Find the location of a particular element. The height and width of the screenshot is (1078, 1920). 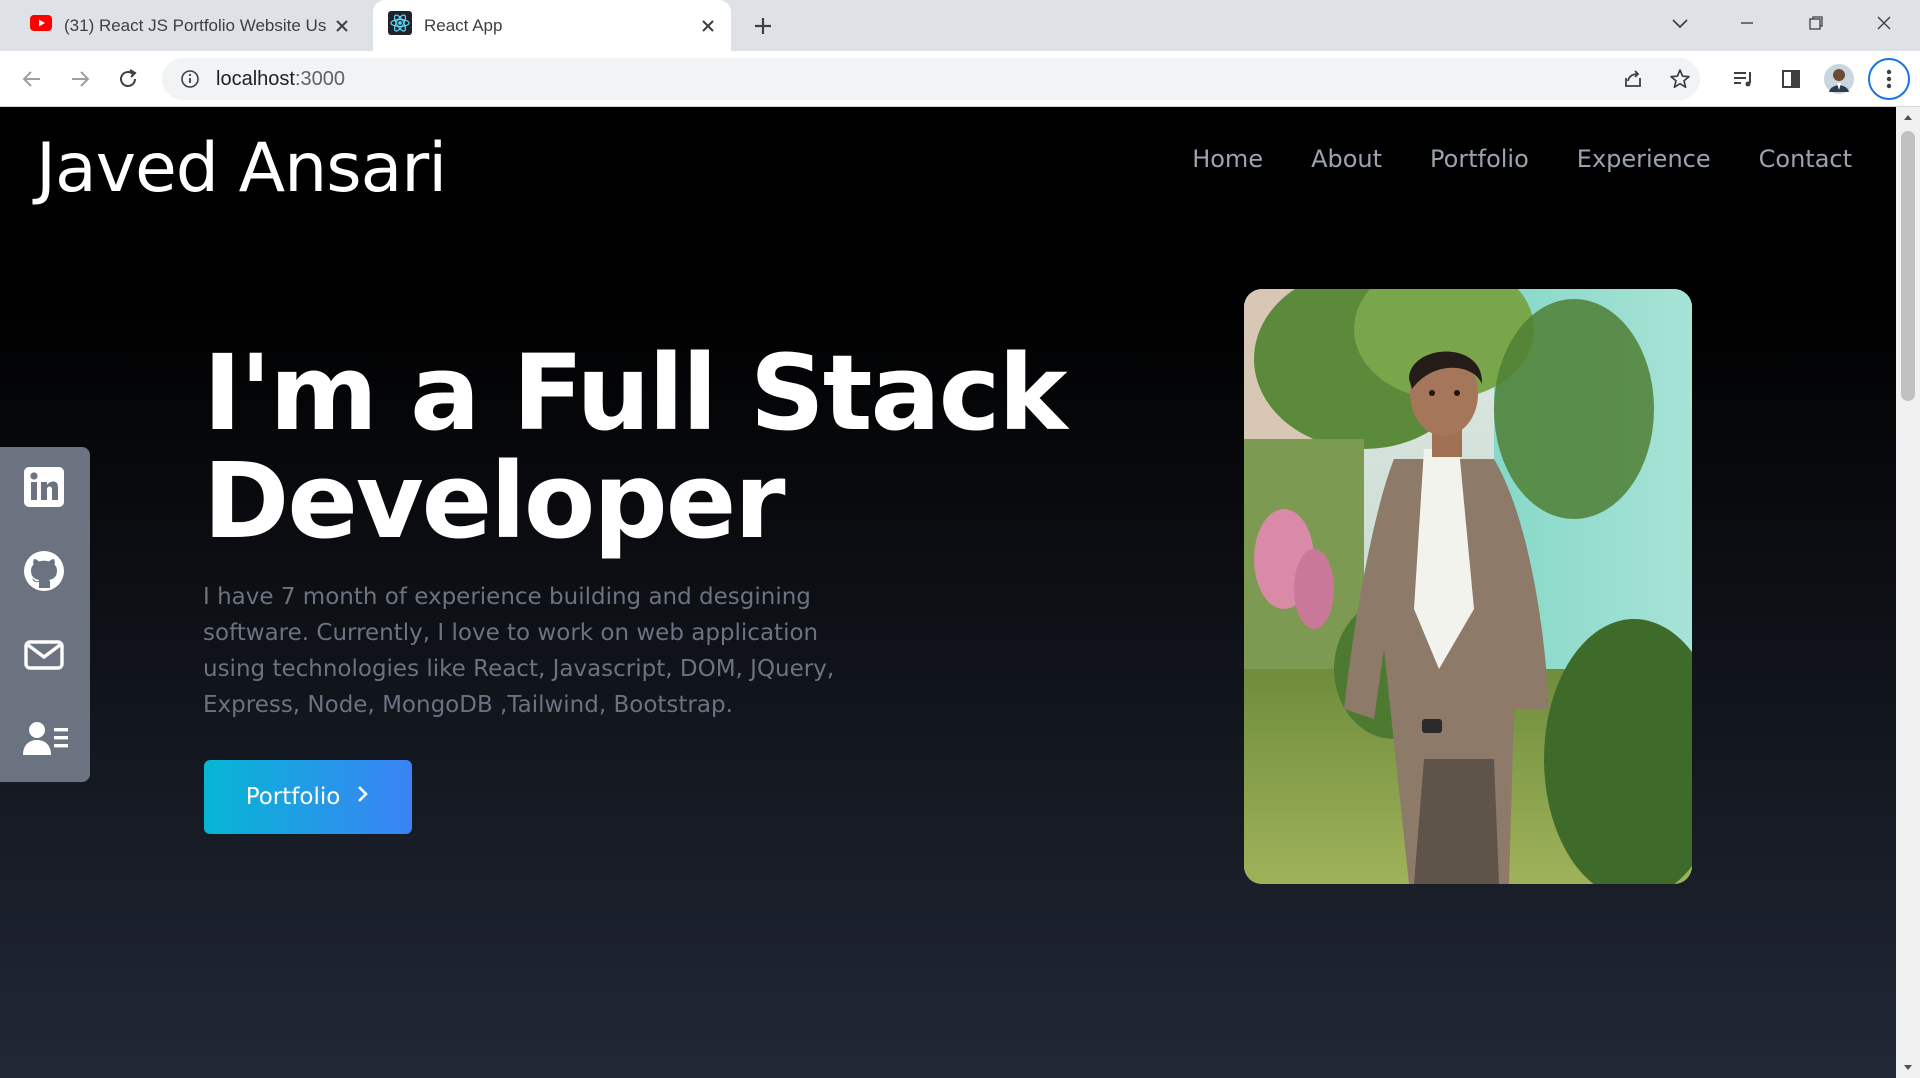

email-link is located at coordinates (45, 657).